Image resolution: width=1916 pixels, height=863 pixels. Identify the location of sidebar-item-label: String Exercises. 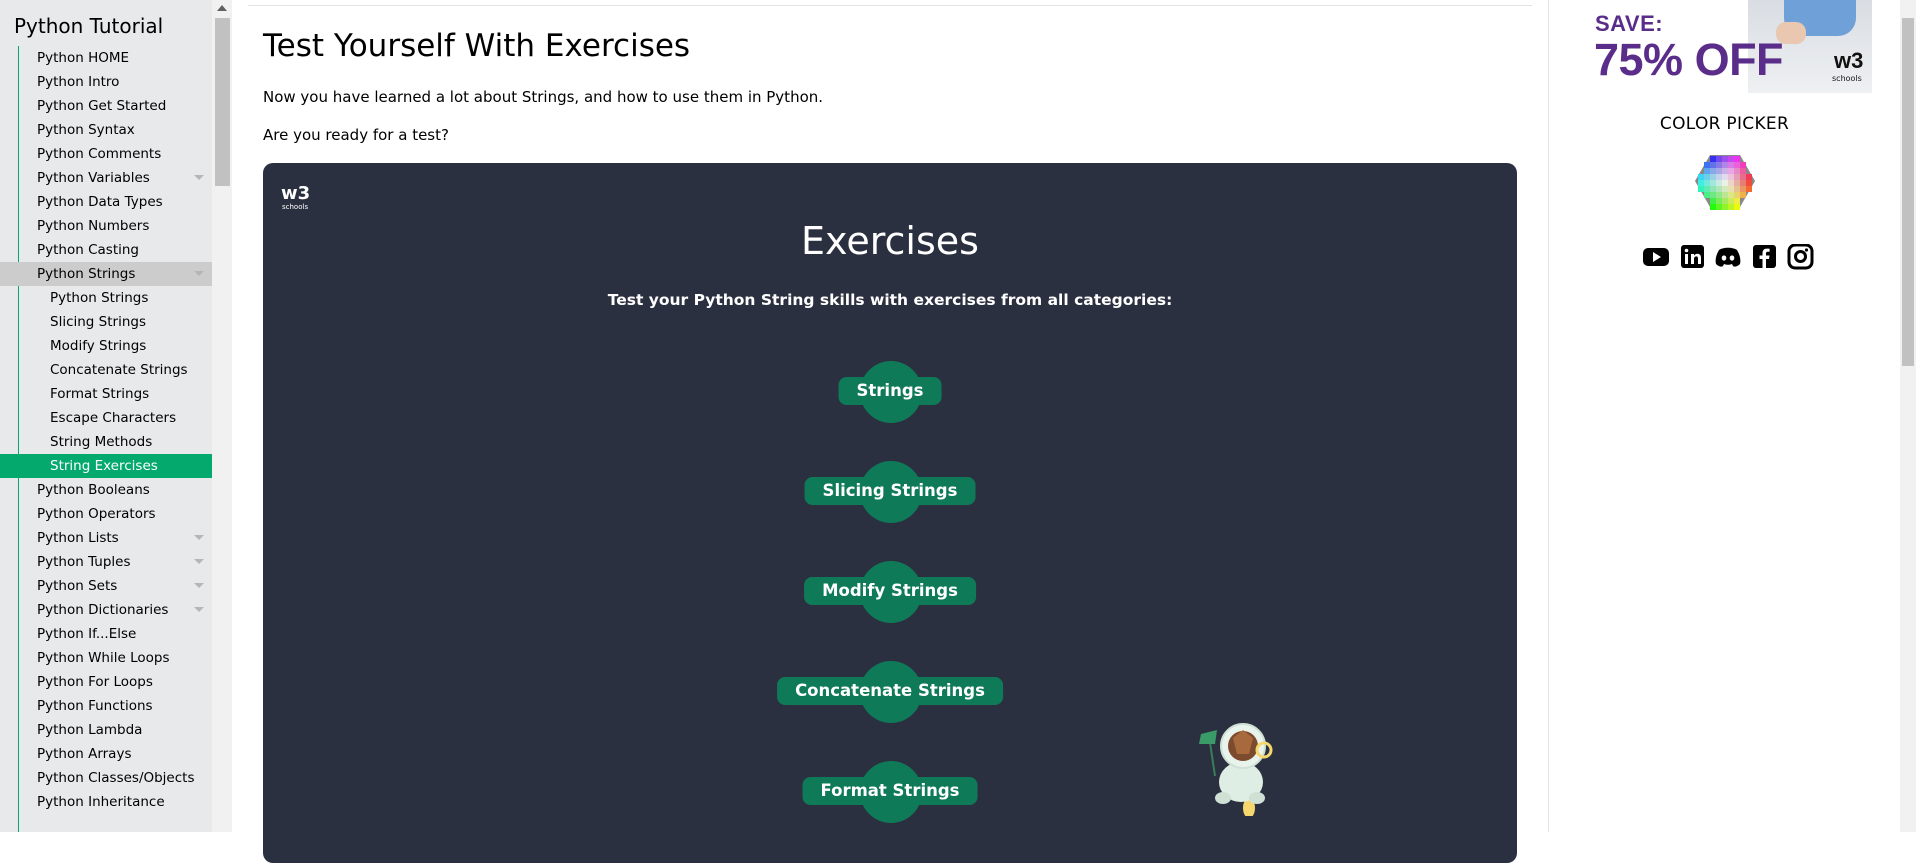
(104, 466).